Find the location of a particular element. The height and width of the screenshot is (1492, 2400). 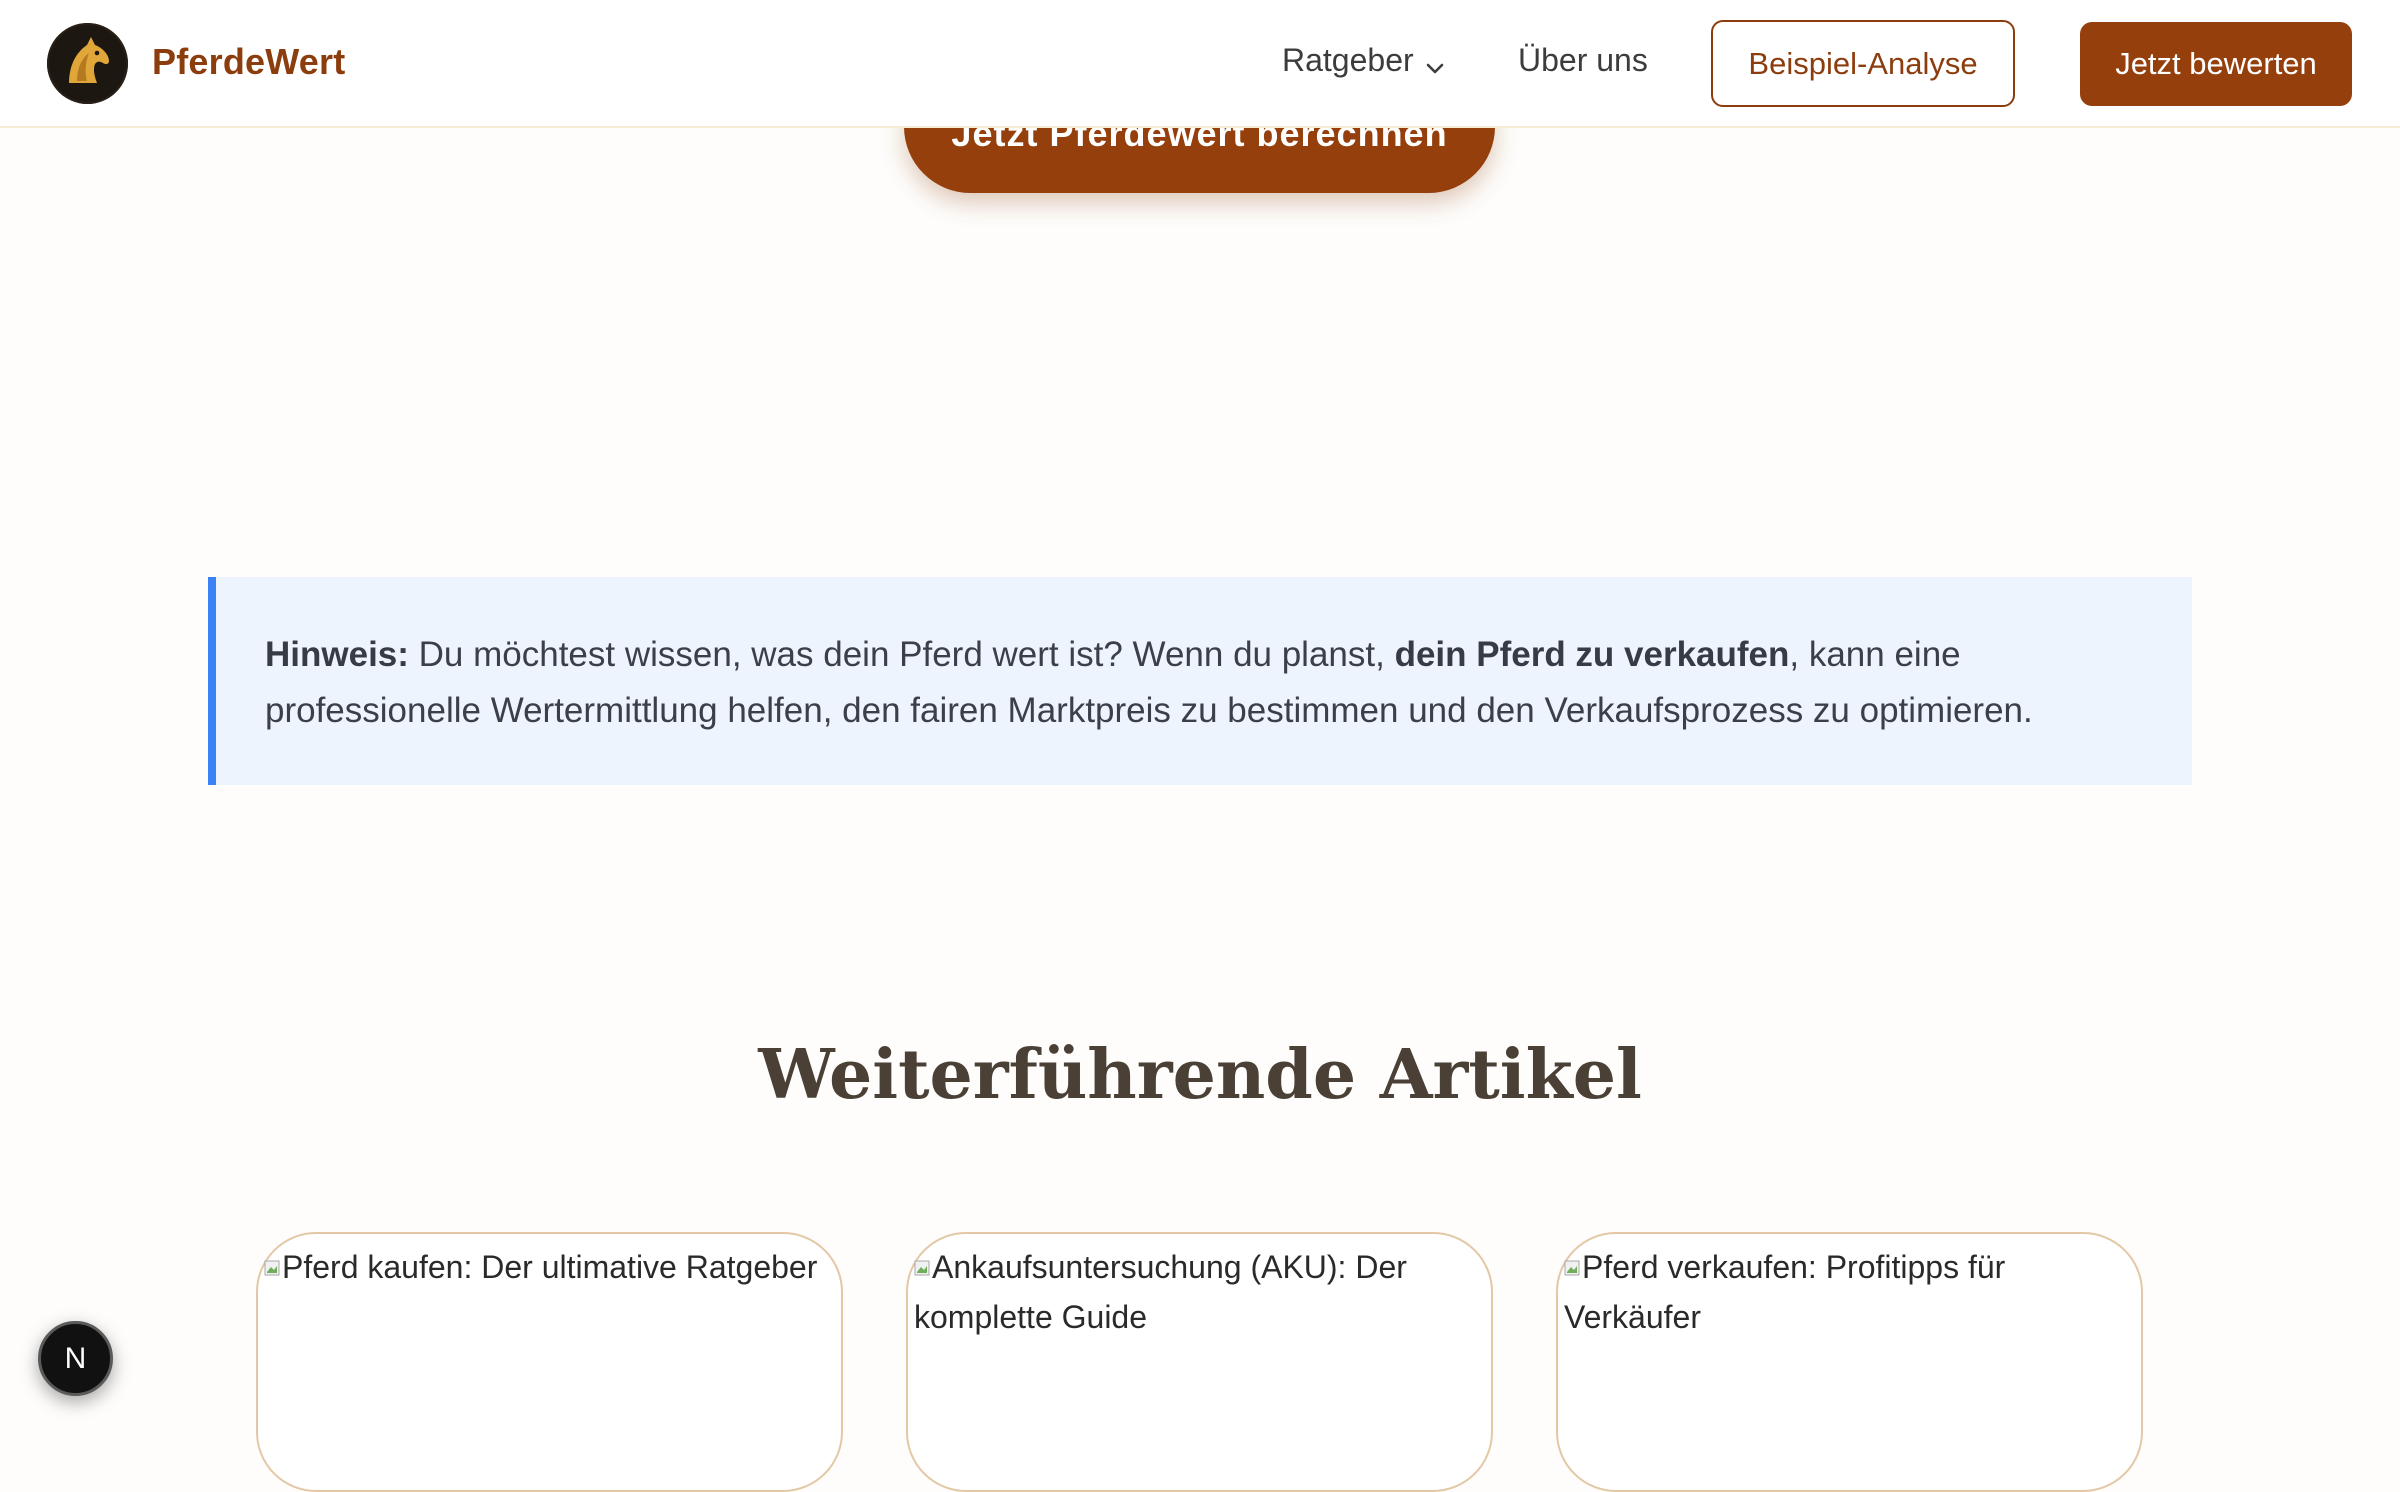

article-image-alt: Pferd kaufen: Der ultimative Ratgeber is located at coordinates (549, 1266).